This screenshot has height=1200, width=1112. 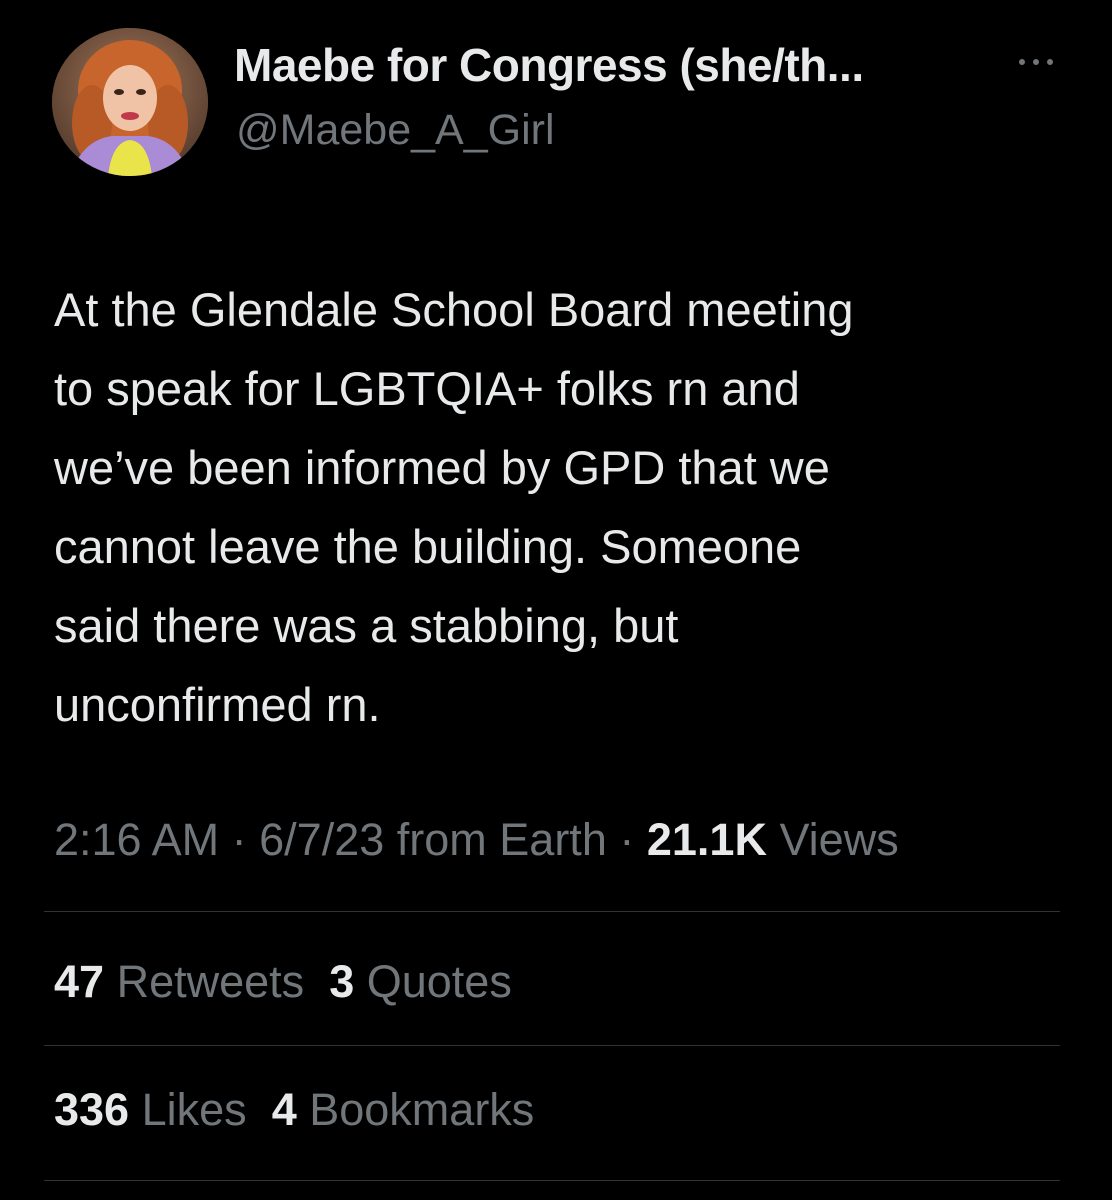 I want to click on more-options-icon, so click(x=1036, y=62).